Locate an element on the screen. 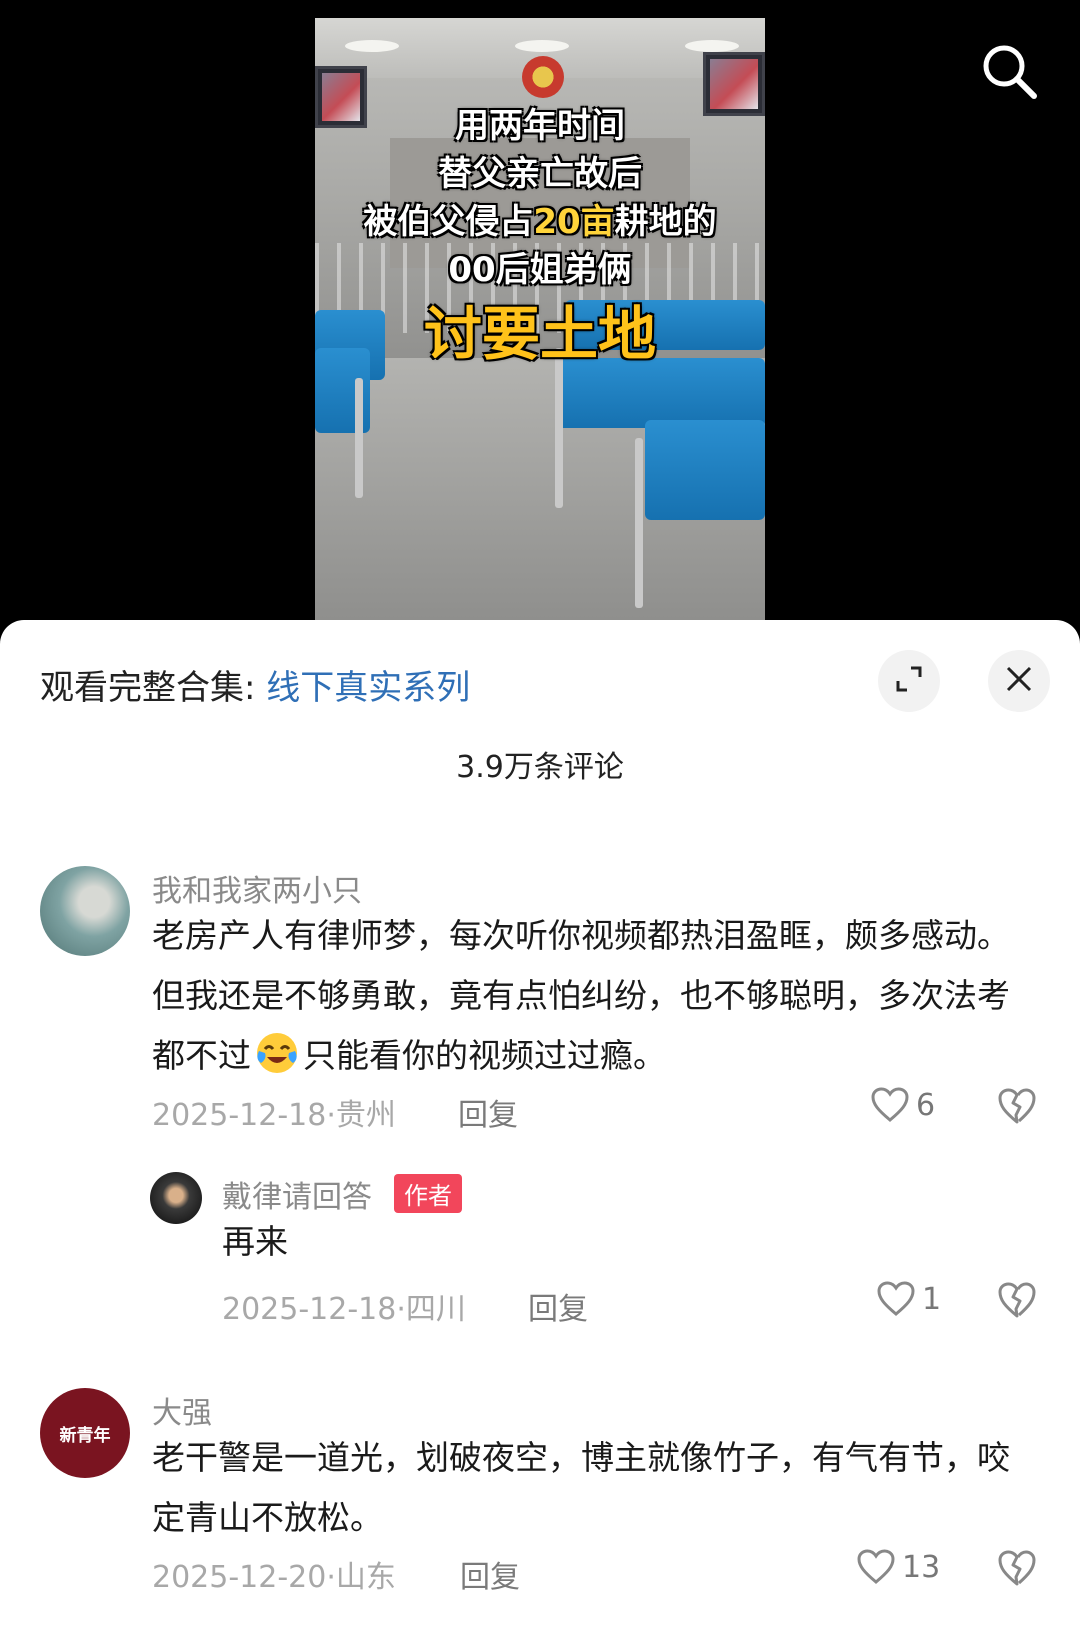 The height and width of the screenshot is (1645, 1080). comment-username: 大强 is located at coordinates (182, 1410).